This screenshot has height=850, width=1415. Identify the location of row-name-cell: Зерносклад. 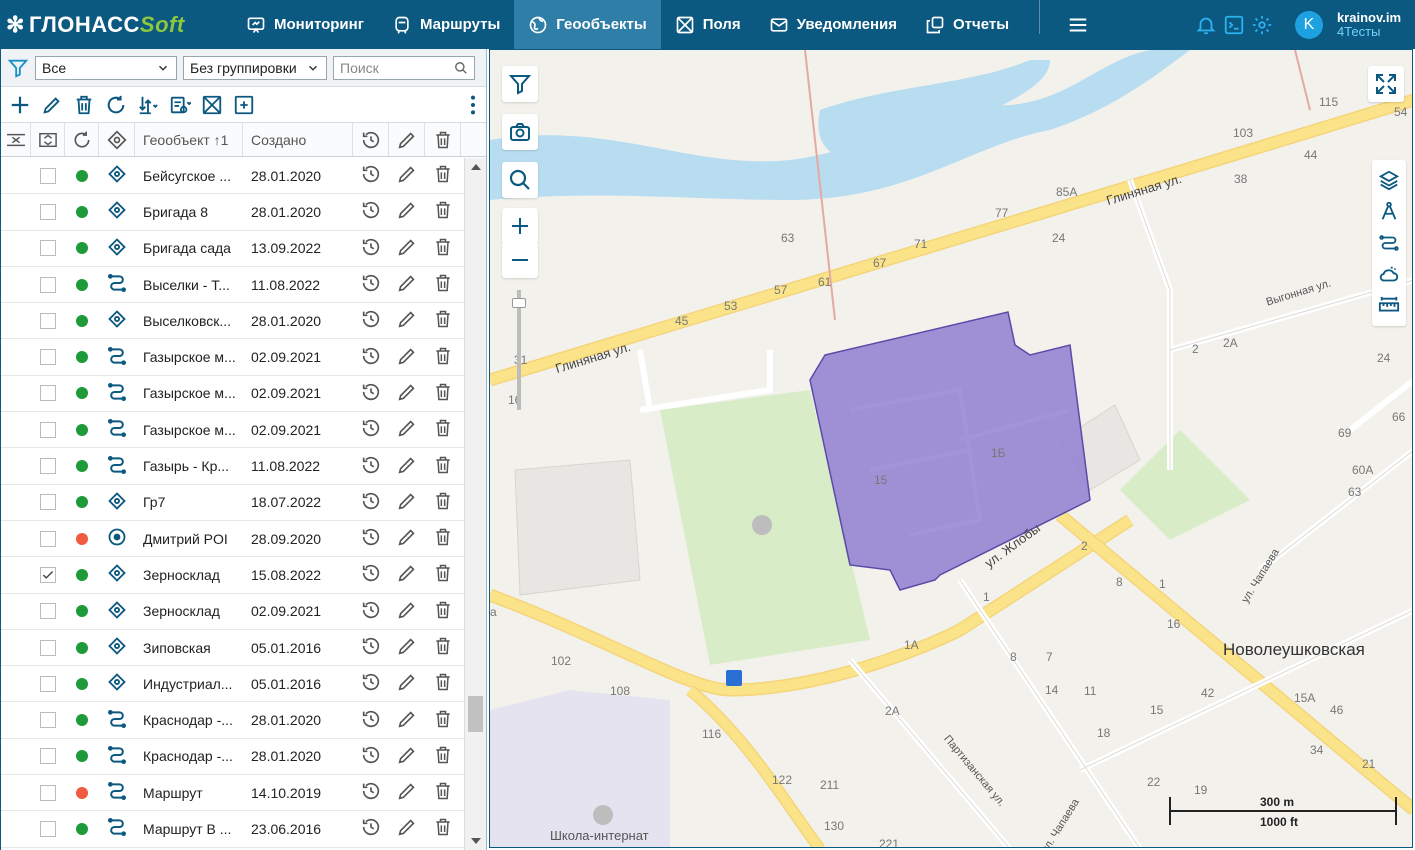
(189, 574).